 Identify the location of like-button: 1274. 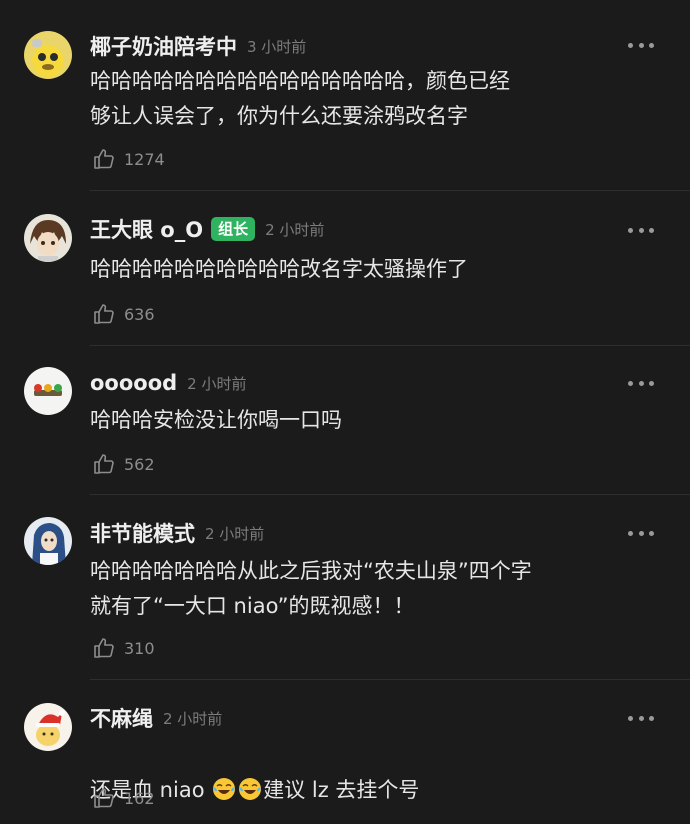
(128, 159).